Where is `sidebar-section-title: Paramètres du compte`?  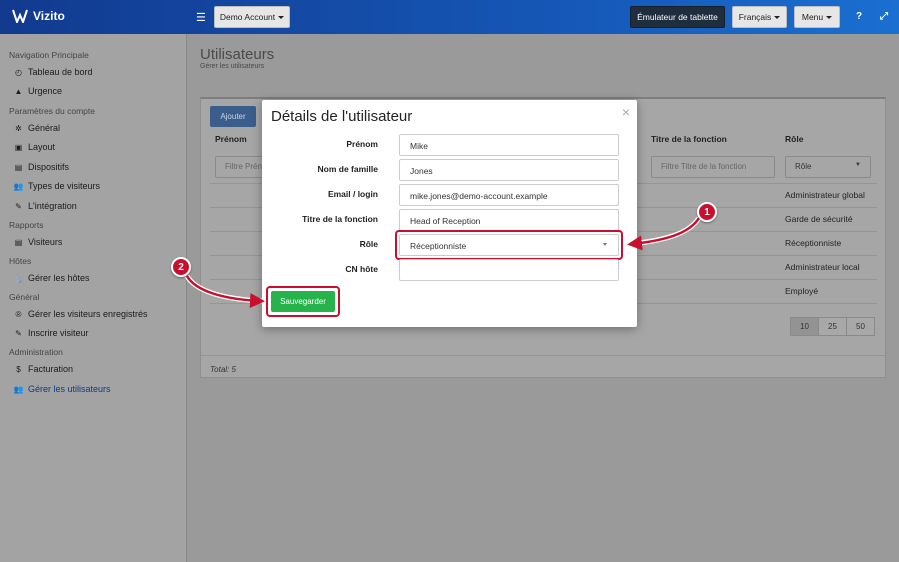
sidebar-section-title: Paramètres du compte is located at coordinates (52, 111).